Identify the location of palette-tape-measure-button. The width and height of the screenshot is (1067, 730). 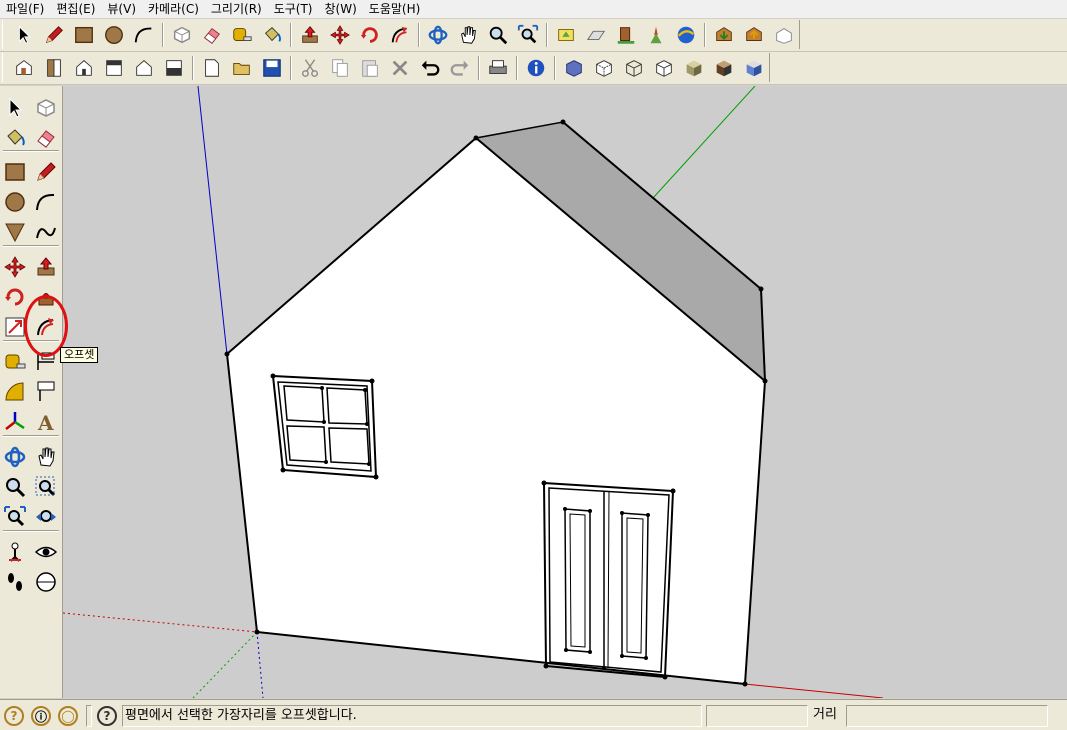
(15, 362).